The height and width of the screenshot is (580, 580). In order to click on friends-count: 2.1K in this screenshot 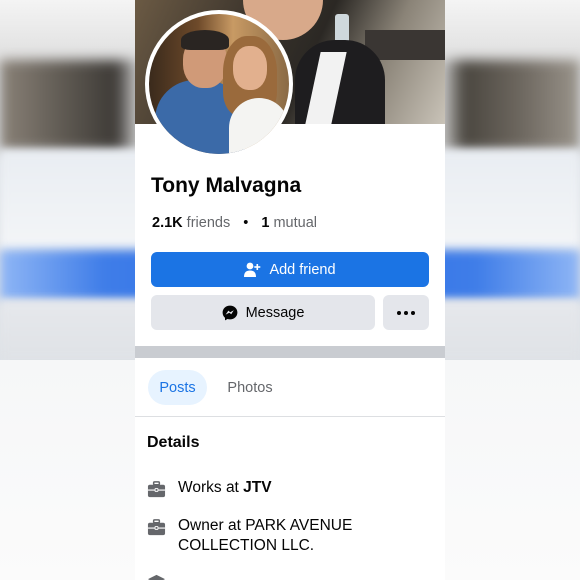, I will do `click(167, 223)`.